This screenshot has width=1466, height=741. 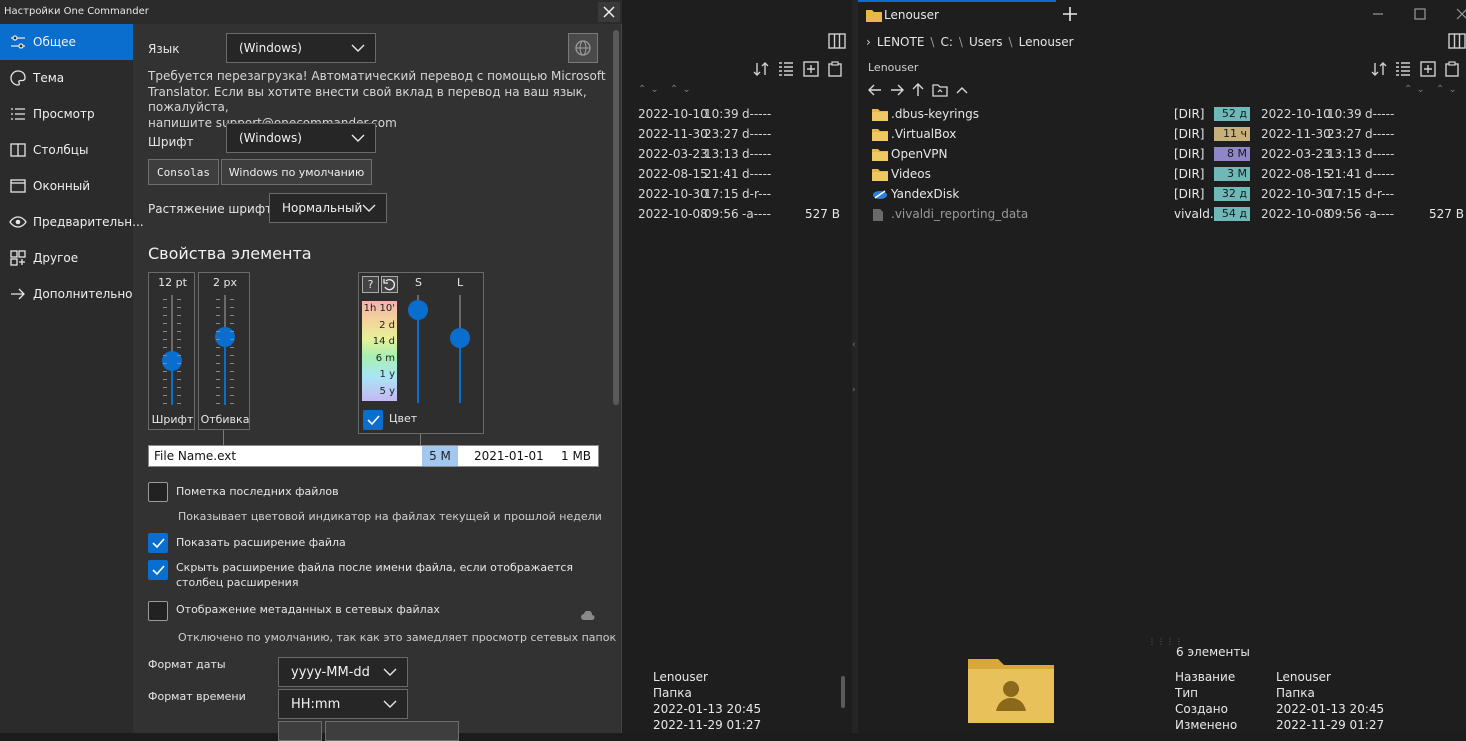 What do you see at coordinates (986, 42) in the screenshot?
I see `breadcrumb-item: Users` at bounding box center [986, 42].